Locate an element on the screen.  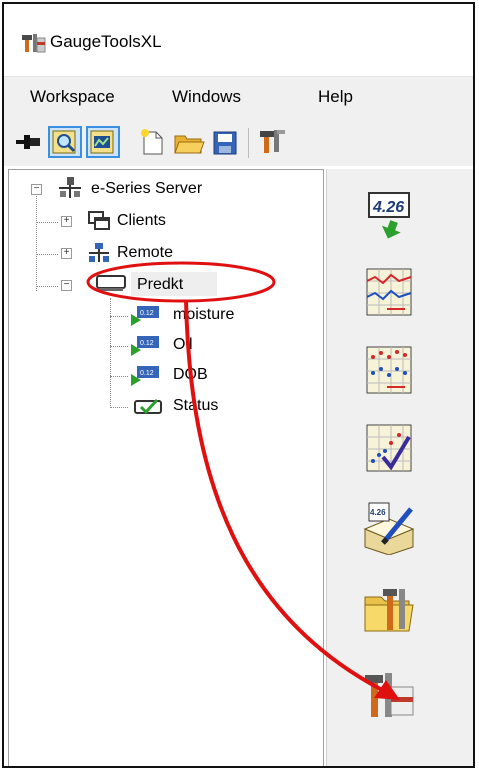
menu-bar: Workspace Windows Help is located at coordinates (238, 96).